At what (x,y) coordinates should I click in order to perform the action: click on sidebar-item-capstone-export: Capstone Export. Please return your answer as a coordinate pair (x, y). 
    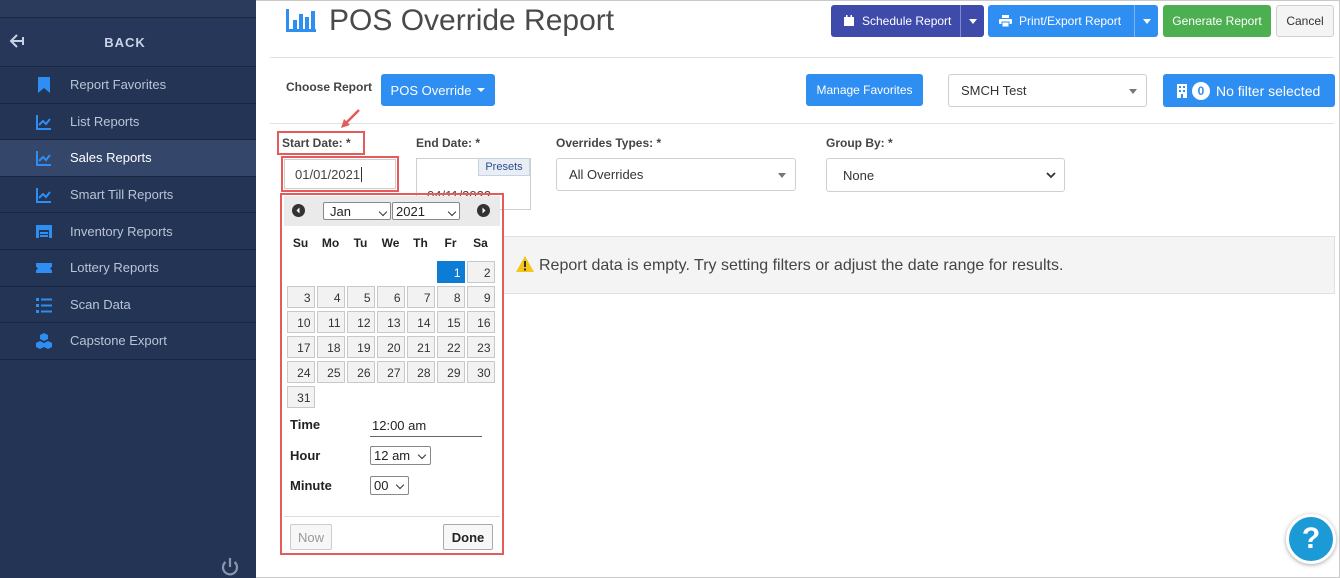
    Looking at the image, I should click on (128, 341).